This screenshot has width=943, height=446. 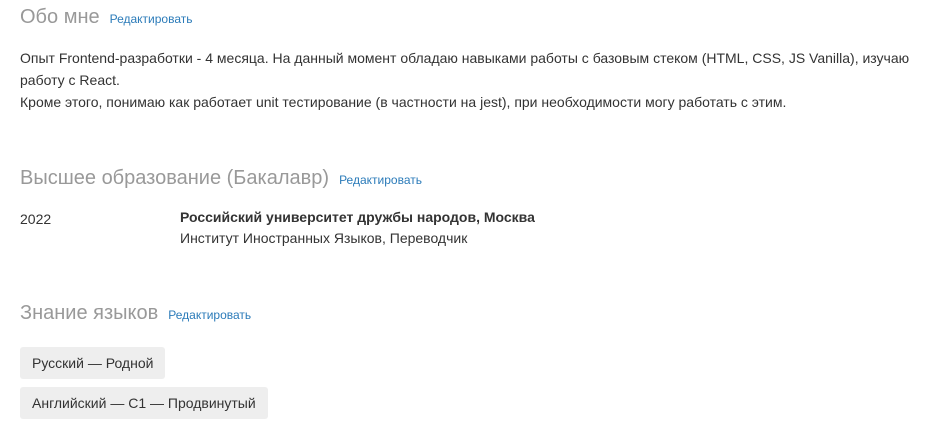 I want to click on education-year: 2022, so click(x=36, y=219).